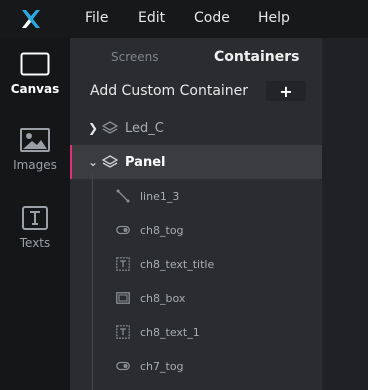 This screenshot has height=390, width=368. I want to click on rail-label-canvas: Canvas, so click(35, 89).